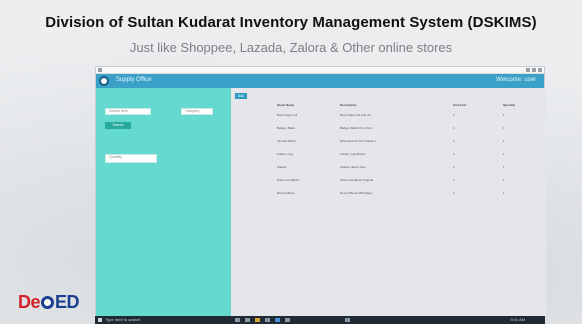 The width and height of the screenshot is (582, 324). Describe the element at coordinates (528, 70) in the screenshot. I see `minimize-icon` at that location.